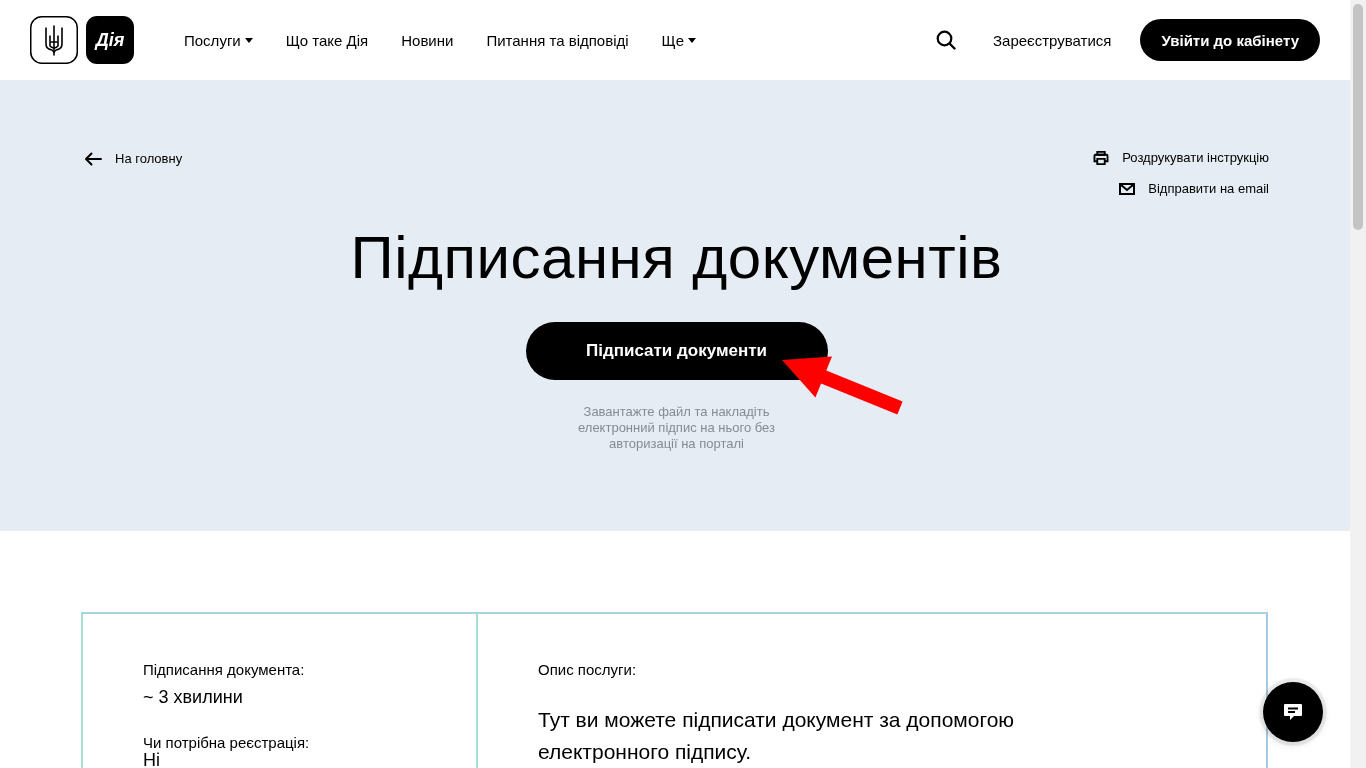  What do you see at coordinates (1194, 189) in the screenshot?
I see `email-link: Відправити на email` at bounding box center [1194, 189].